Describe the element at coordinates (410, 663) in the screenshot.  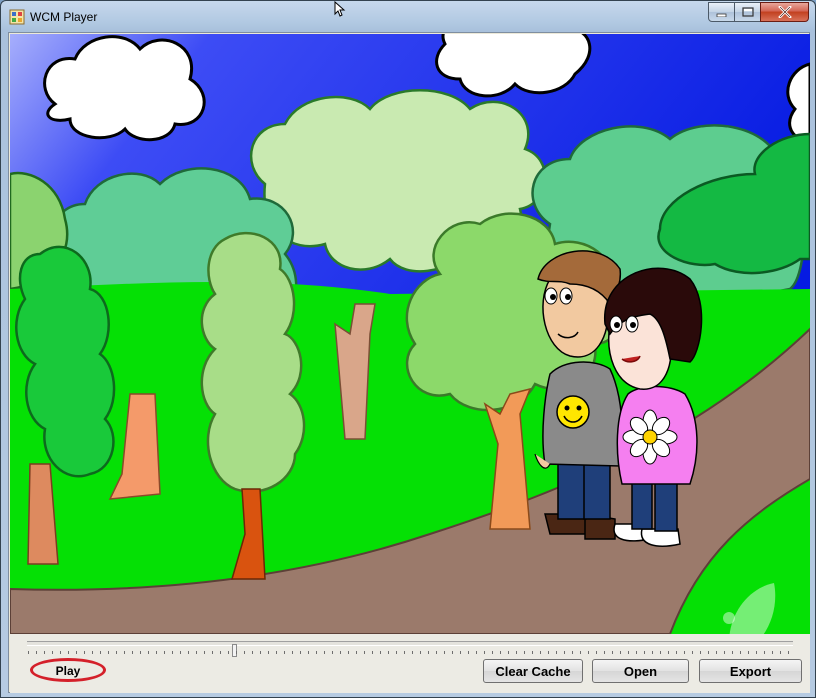
I see `playback-controls: Play Clear Cache Open Export` at that location.